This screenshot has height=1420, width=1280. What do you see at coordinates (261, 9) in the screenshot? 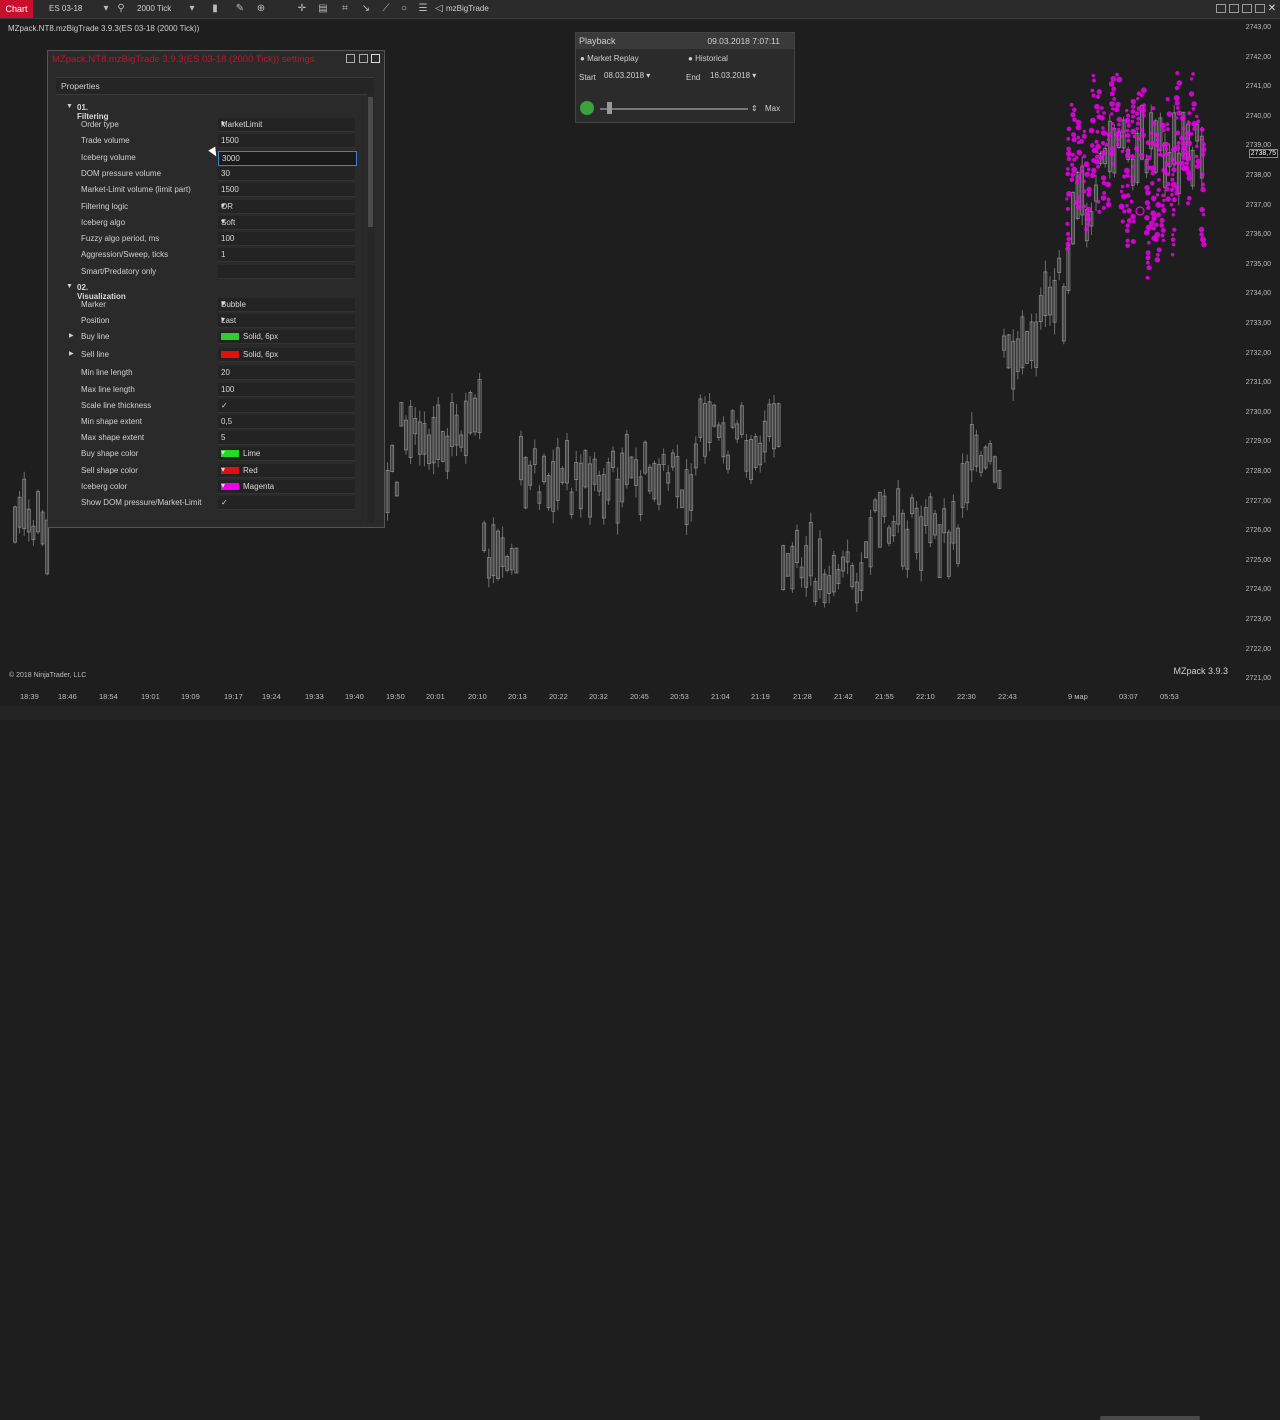
I see `zoom-icon: ⊕` at bounding box center [261, 9].